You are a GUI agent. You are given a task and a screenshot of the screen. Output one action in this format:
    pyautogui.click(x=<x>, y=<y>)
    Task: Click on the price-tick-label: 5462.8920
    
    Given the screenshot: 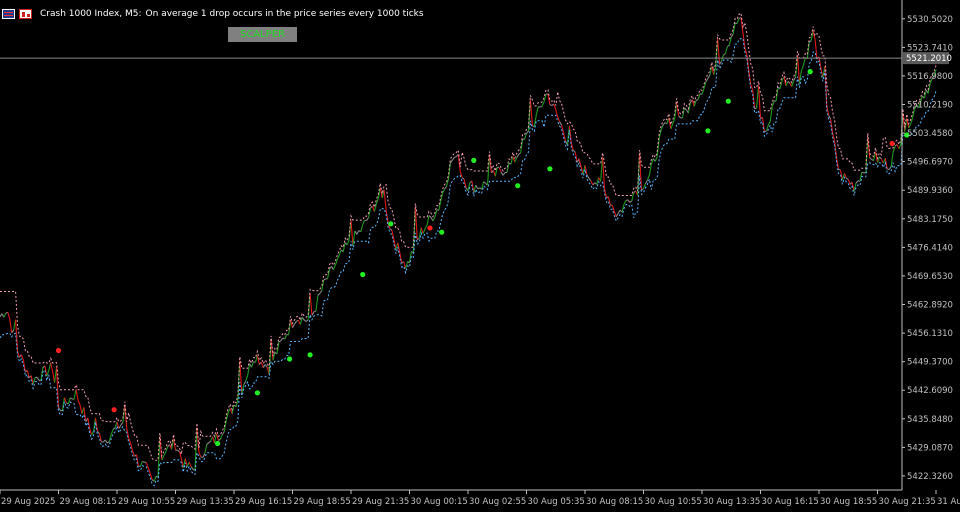 What is the action you would take?
    pyautogui.click(x=930, y=306)
    